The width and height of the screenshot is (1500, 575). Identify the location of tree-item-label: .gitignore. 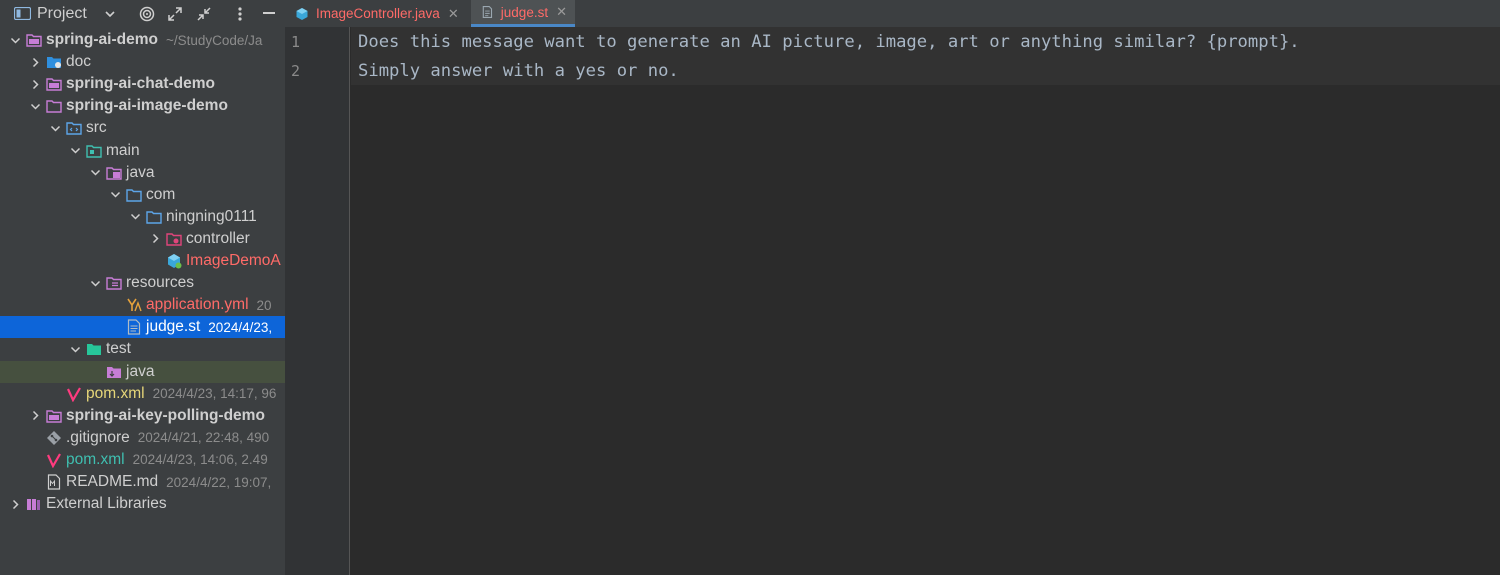
(98, 437).